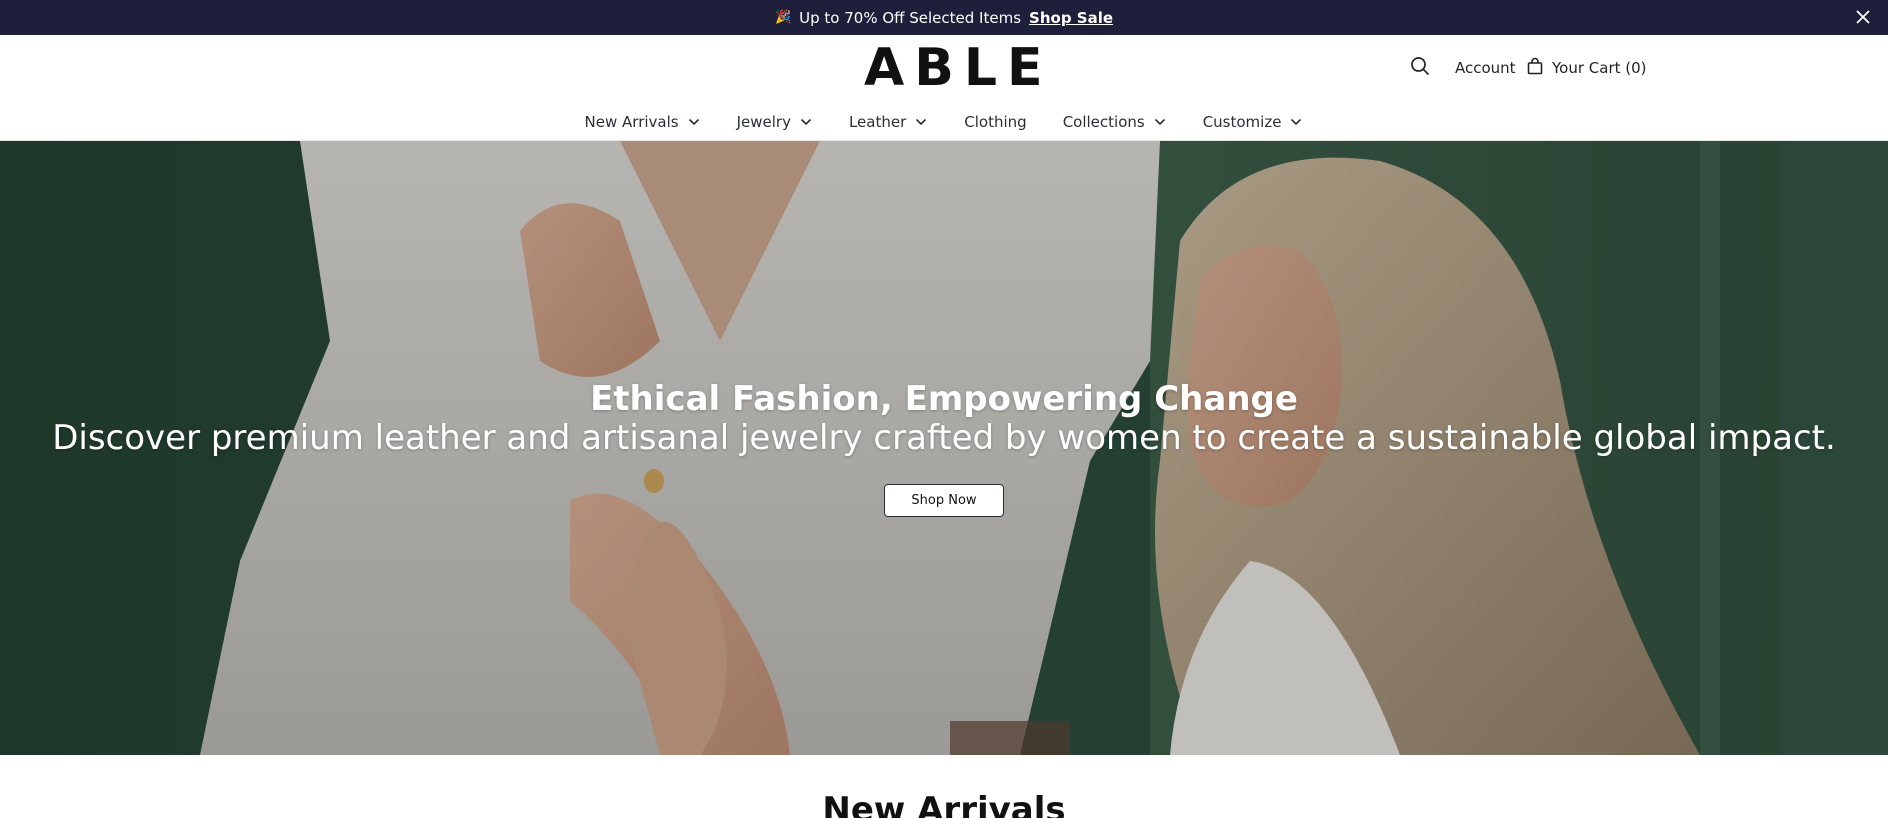 The image size is (1888, 818). I want to click on party-popper-icon: 🎉, so click(783, 17).